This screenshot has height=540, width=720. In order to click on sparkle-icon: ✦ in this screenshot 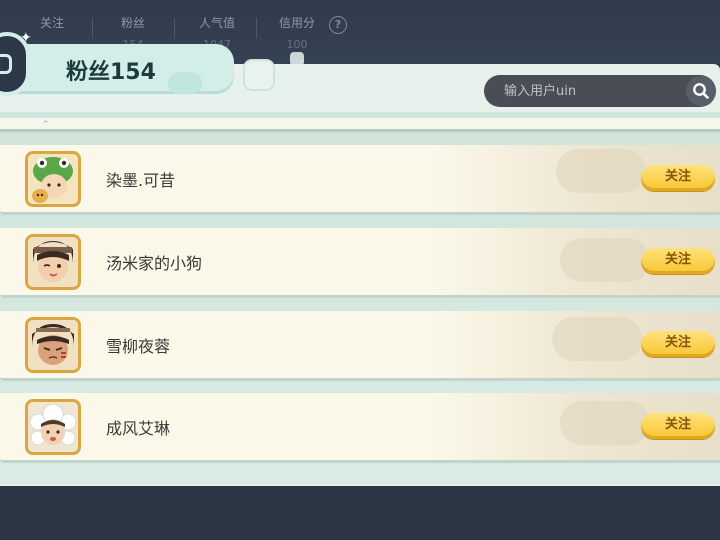, I will do `click(26, 38)`.